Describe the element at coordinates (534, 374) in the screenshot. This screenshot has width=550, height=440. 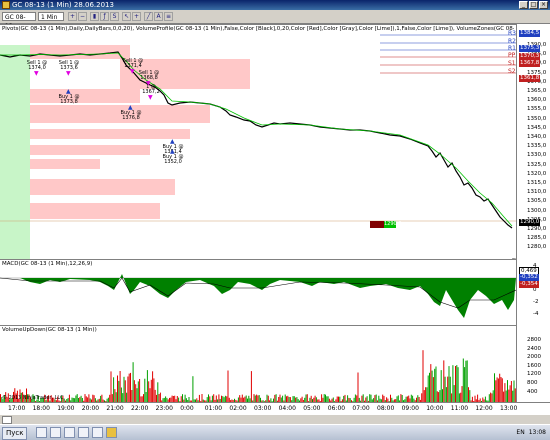
I see `volume-tick-label: 1200` at that location.